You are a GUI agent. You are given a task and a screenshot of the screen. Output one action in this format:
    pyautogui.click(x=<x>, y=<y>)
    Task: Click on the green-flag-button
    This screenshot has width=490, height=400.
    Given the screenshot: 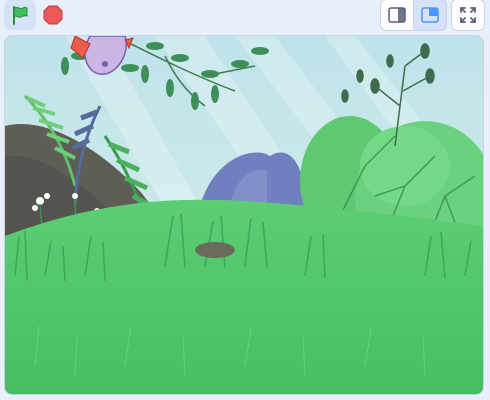 What is the action you would take?
    pyautogui.click(x=20, y=15)
    